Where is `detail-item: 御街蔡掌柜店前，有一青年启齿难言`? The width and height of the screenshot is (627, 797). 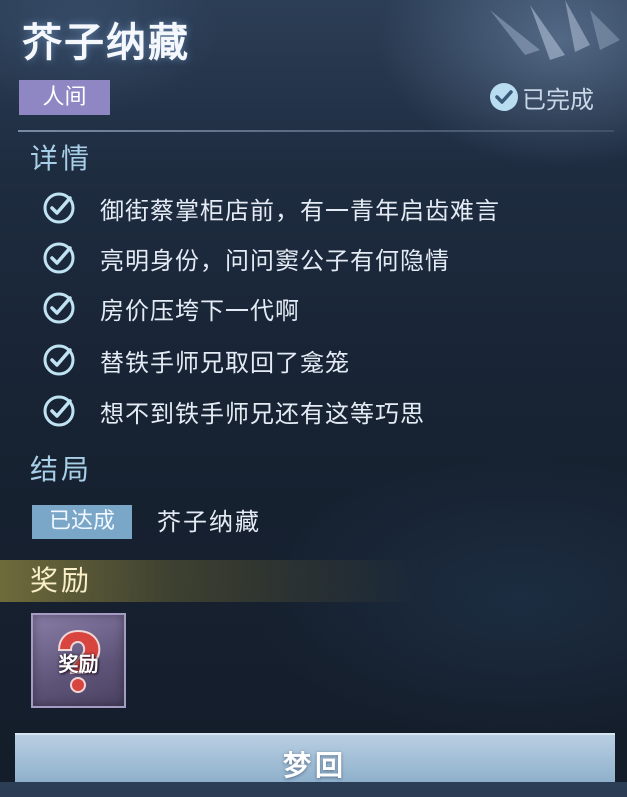
detail-item: 御街蔡掌柜店前，有一青年启齿难言 is located at coordinates (270, 208).